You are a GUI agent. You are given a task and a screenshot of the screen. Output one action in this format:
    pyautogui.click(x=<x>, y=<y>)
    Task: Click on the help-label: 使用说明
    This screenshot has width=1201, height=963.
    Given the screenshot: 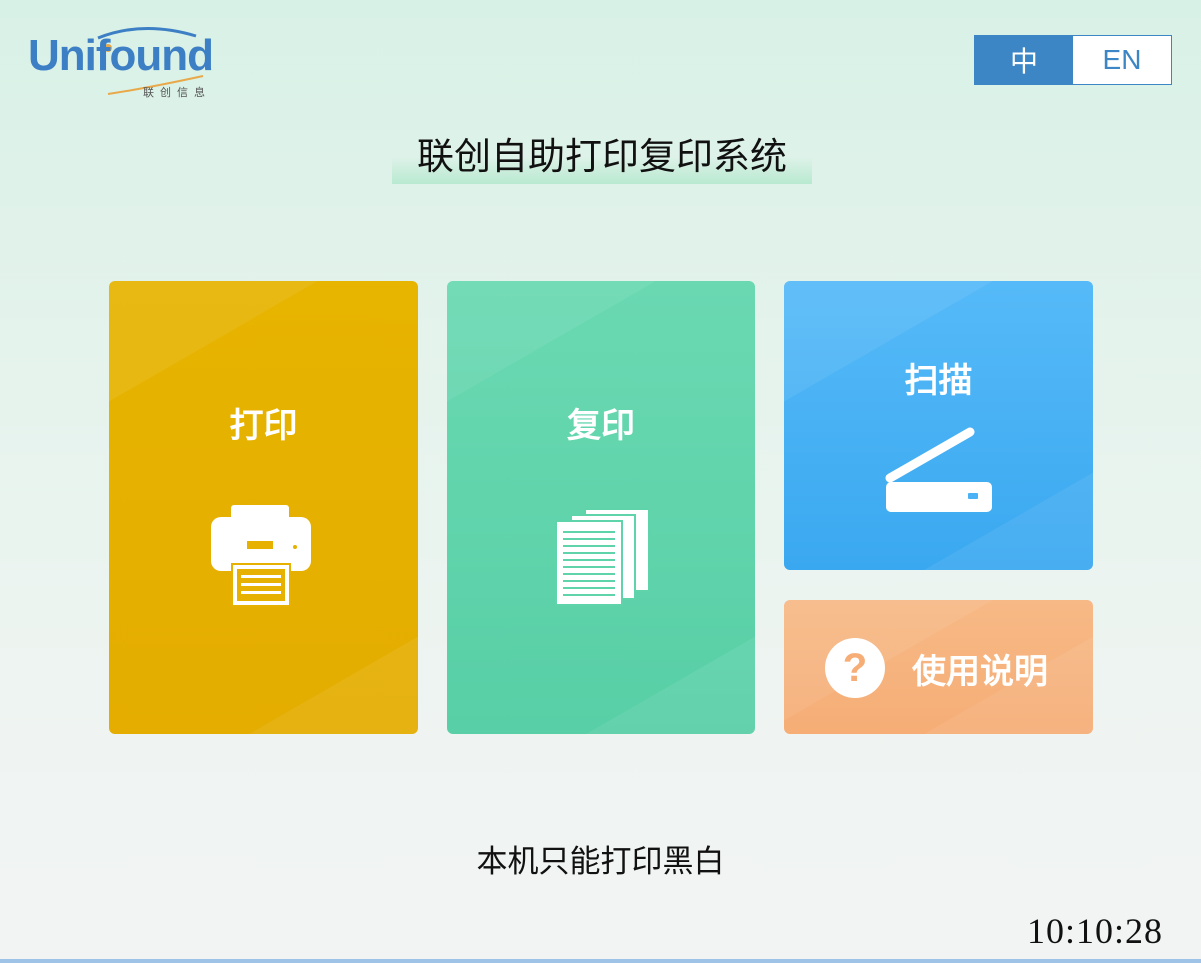 What is the action you would take?
    pyautogui.click(x=980, y=672)
    